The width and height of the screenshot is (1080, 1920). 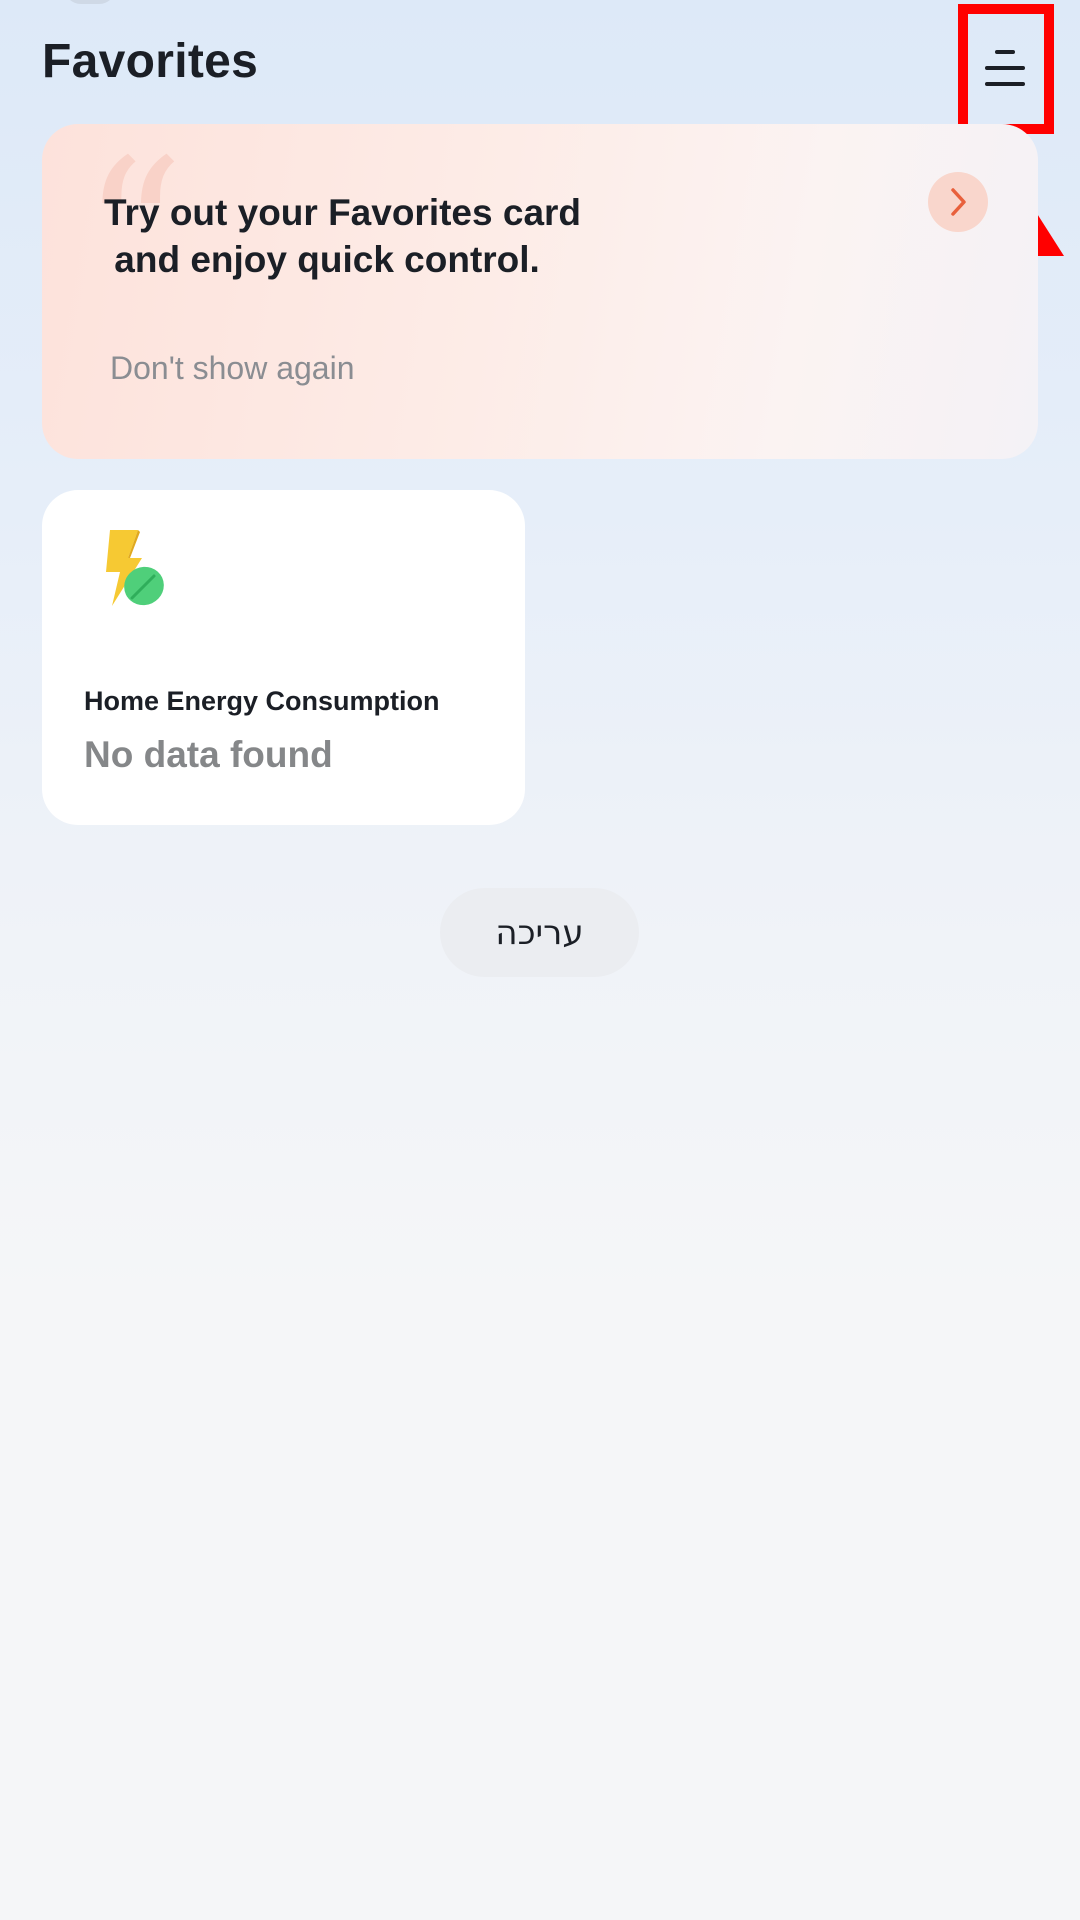 What do you see at coordinates (262, 701) in the screenshot?
I see `energy-card-title: Home Energy Consumption` at bounding box center [262, 701].